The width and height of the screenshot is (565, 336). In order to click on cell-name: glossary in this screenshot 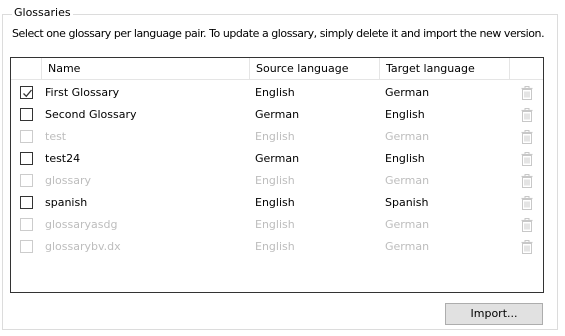, I will do `click(68, 180)`.